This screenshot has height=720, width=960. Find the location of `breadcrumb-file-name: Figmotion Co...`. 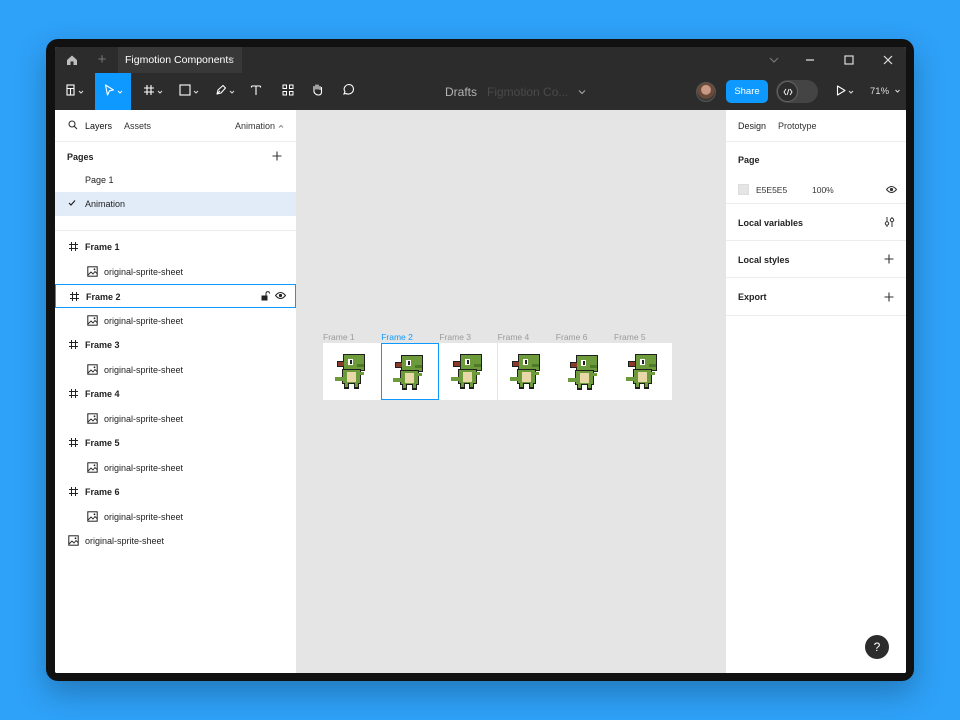

breadcrumb-file-name: Figmotion Co... is located at coordinates (527, 92).